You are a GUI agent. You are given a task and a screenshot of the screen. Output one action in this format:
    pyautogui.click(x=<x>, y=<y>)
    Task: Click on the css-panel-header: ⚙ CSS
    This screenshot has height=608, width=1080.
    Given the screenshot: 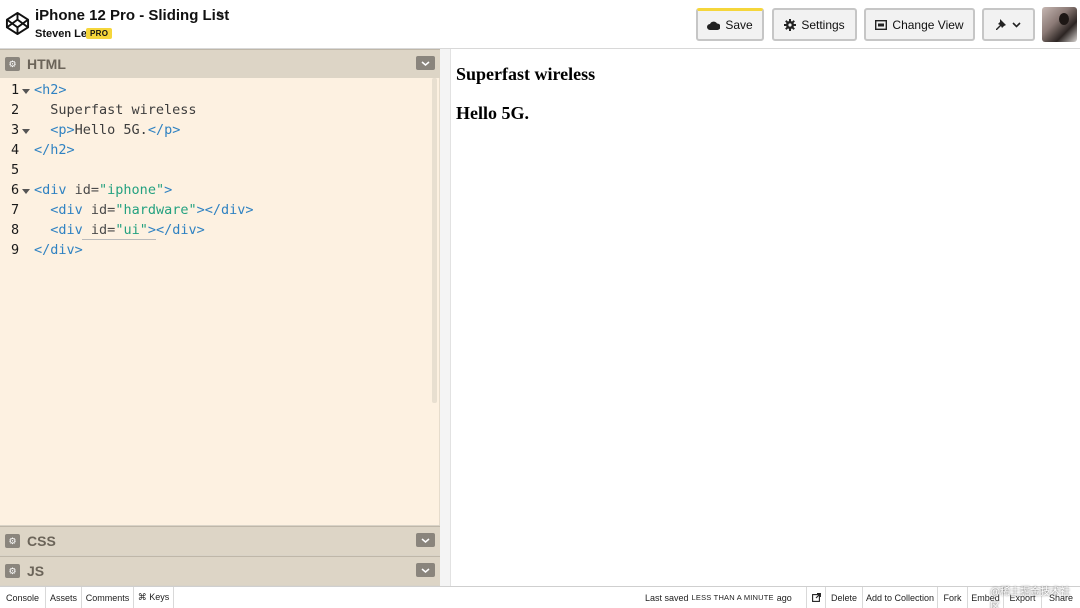 What is the action you would take?
    pyautogui.click(x=220, y=540)
    